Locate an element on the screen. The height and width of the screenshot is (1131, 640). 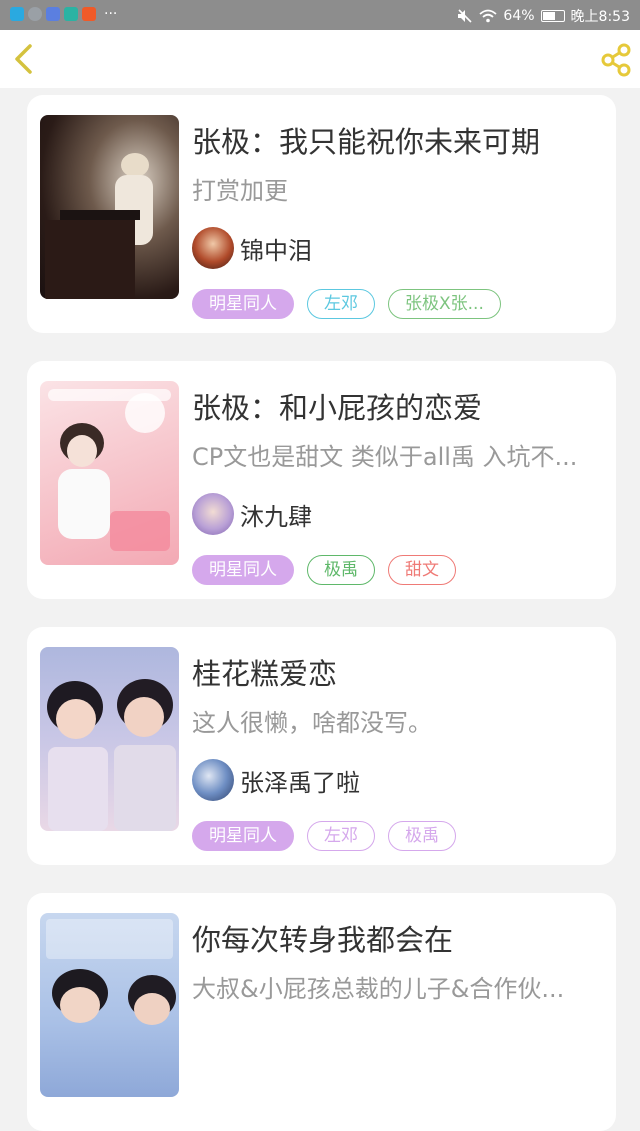
notification-icons: ··· is located at coordinates (63, 14).